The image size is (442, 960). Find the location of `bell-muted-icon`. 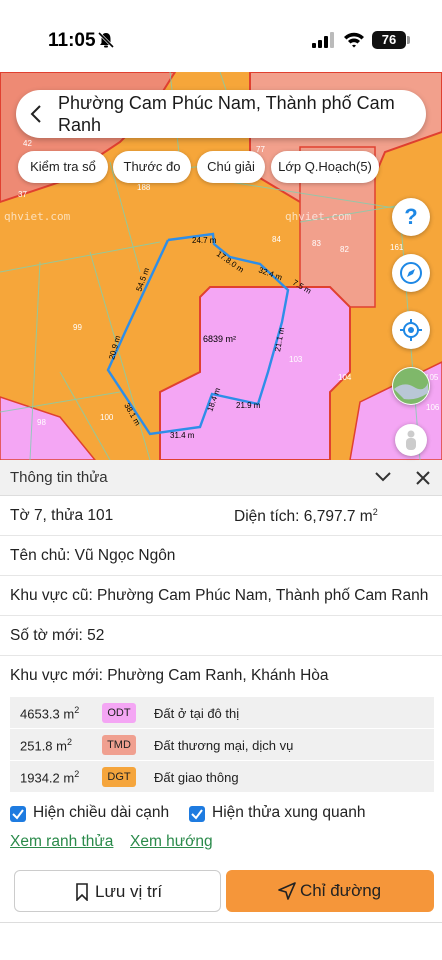

bell-muted-icon is located at coordinates (106, 40).